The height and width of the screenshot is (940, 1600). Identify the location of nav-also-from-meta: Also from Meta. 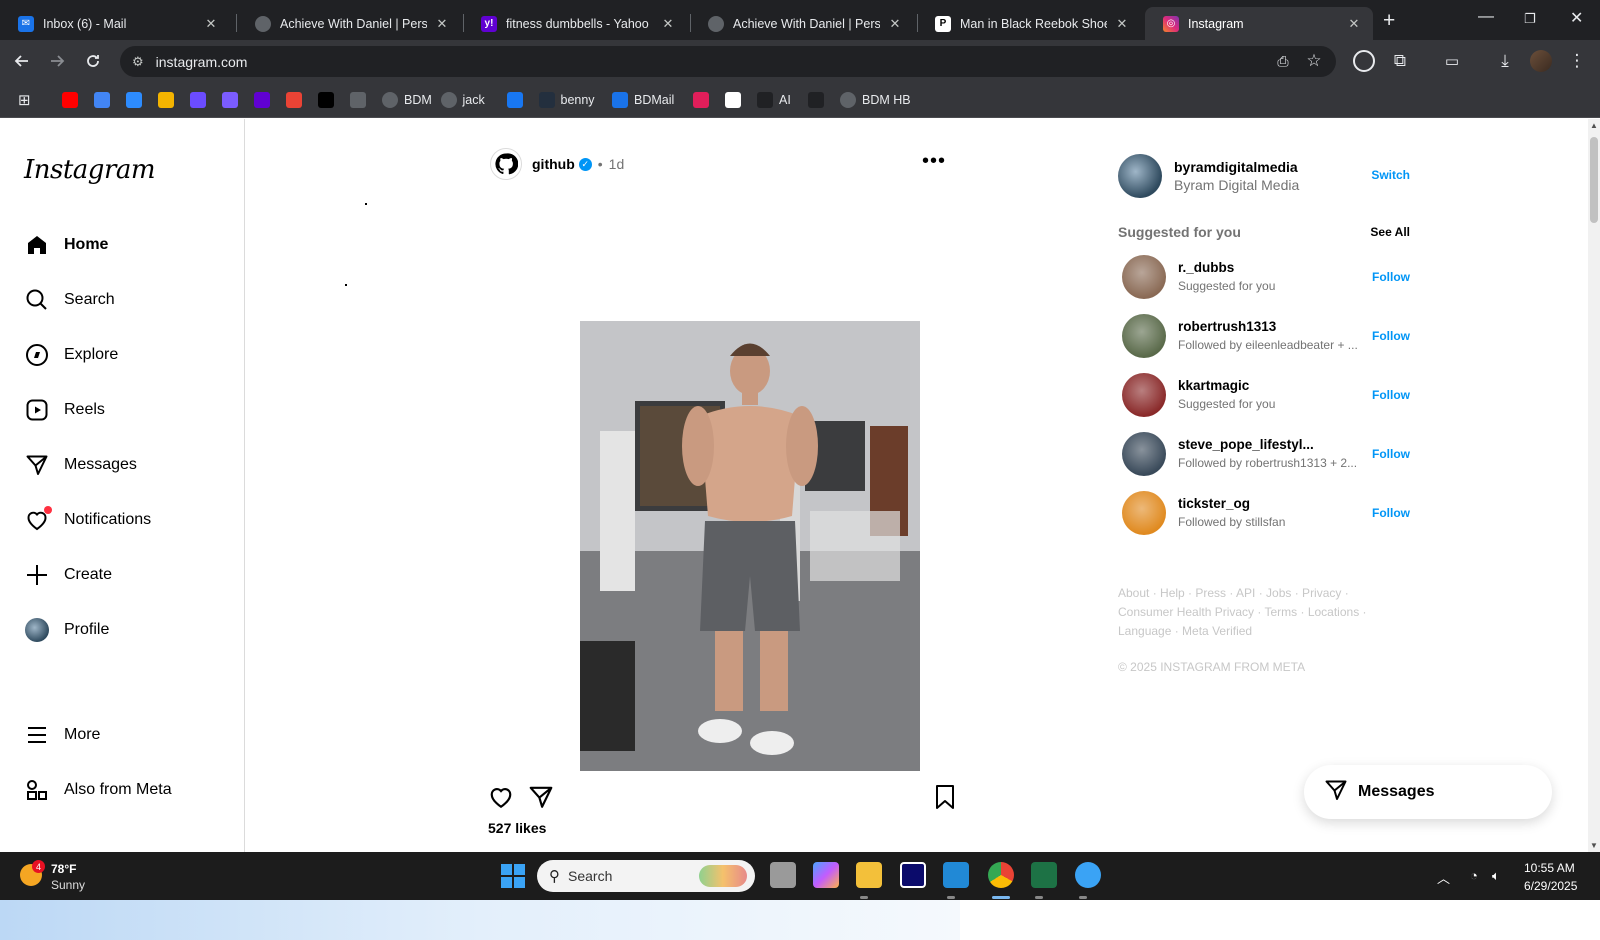
(98, 790).